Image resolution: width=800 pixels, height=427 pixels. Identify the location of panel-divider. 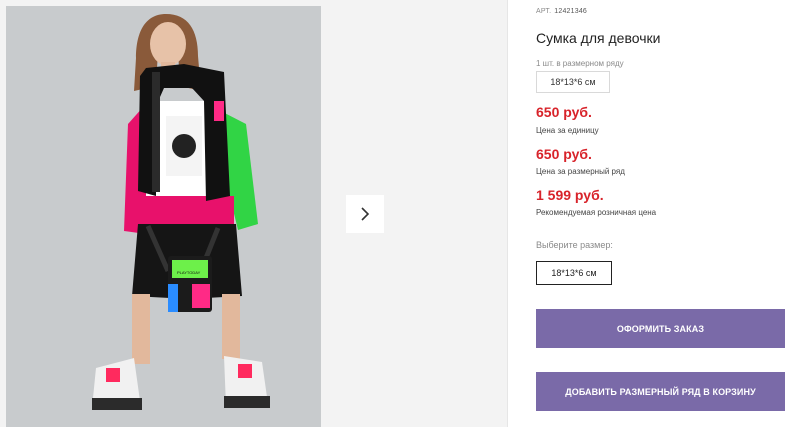
(507, 213).